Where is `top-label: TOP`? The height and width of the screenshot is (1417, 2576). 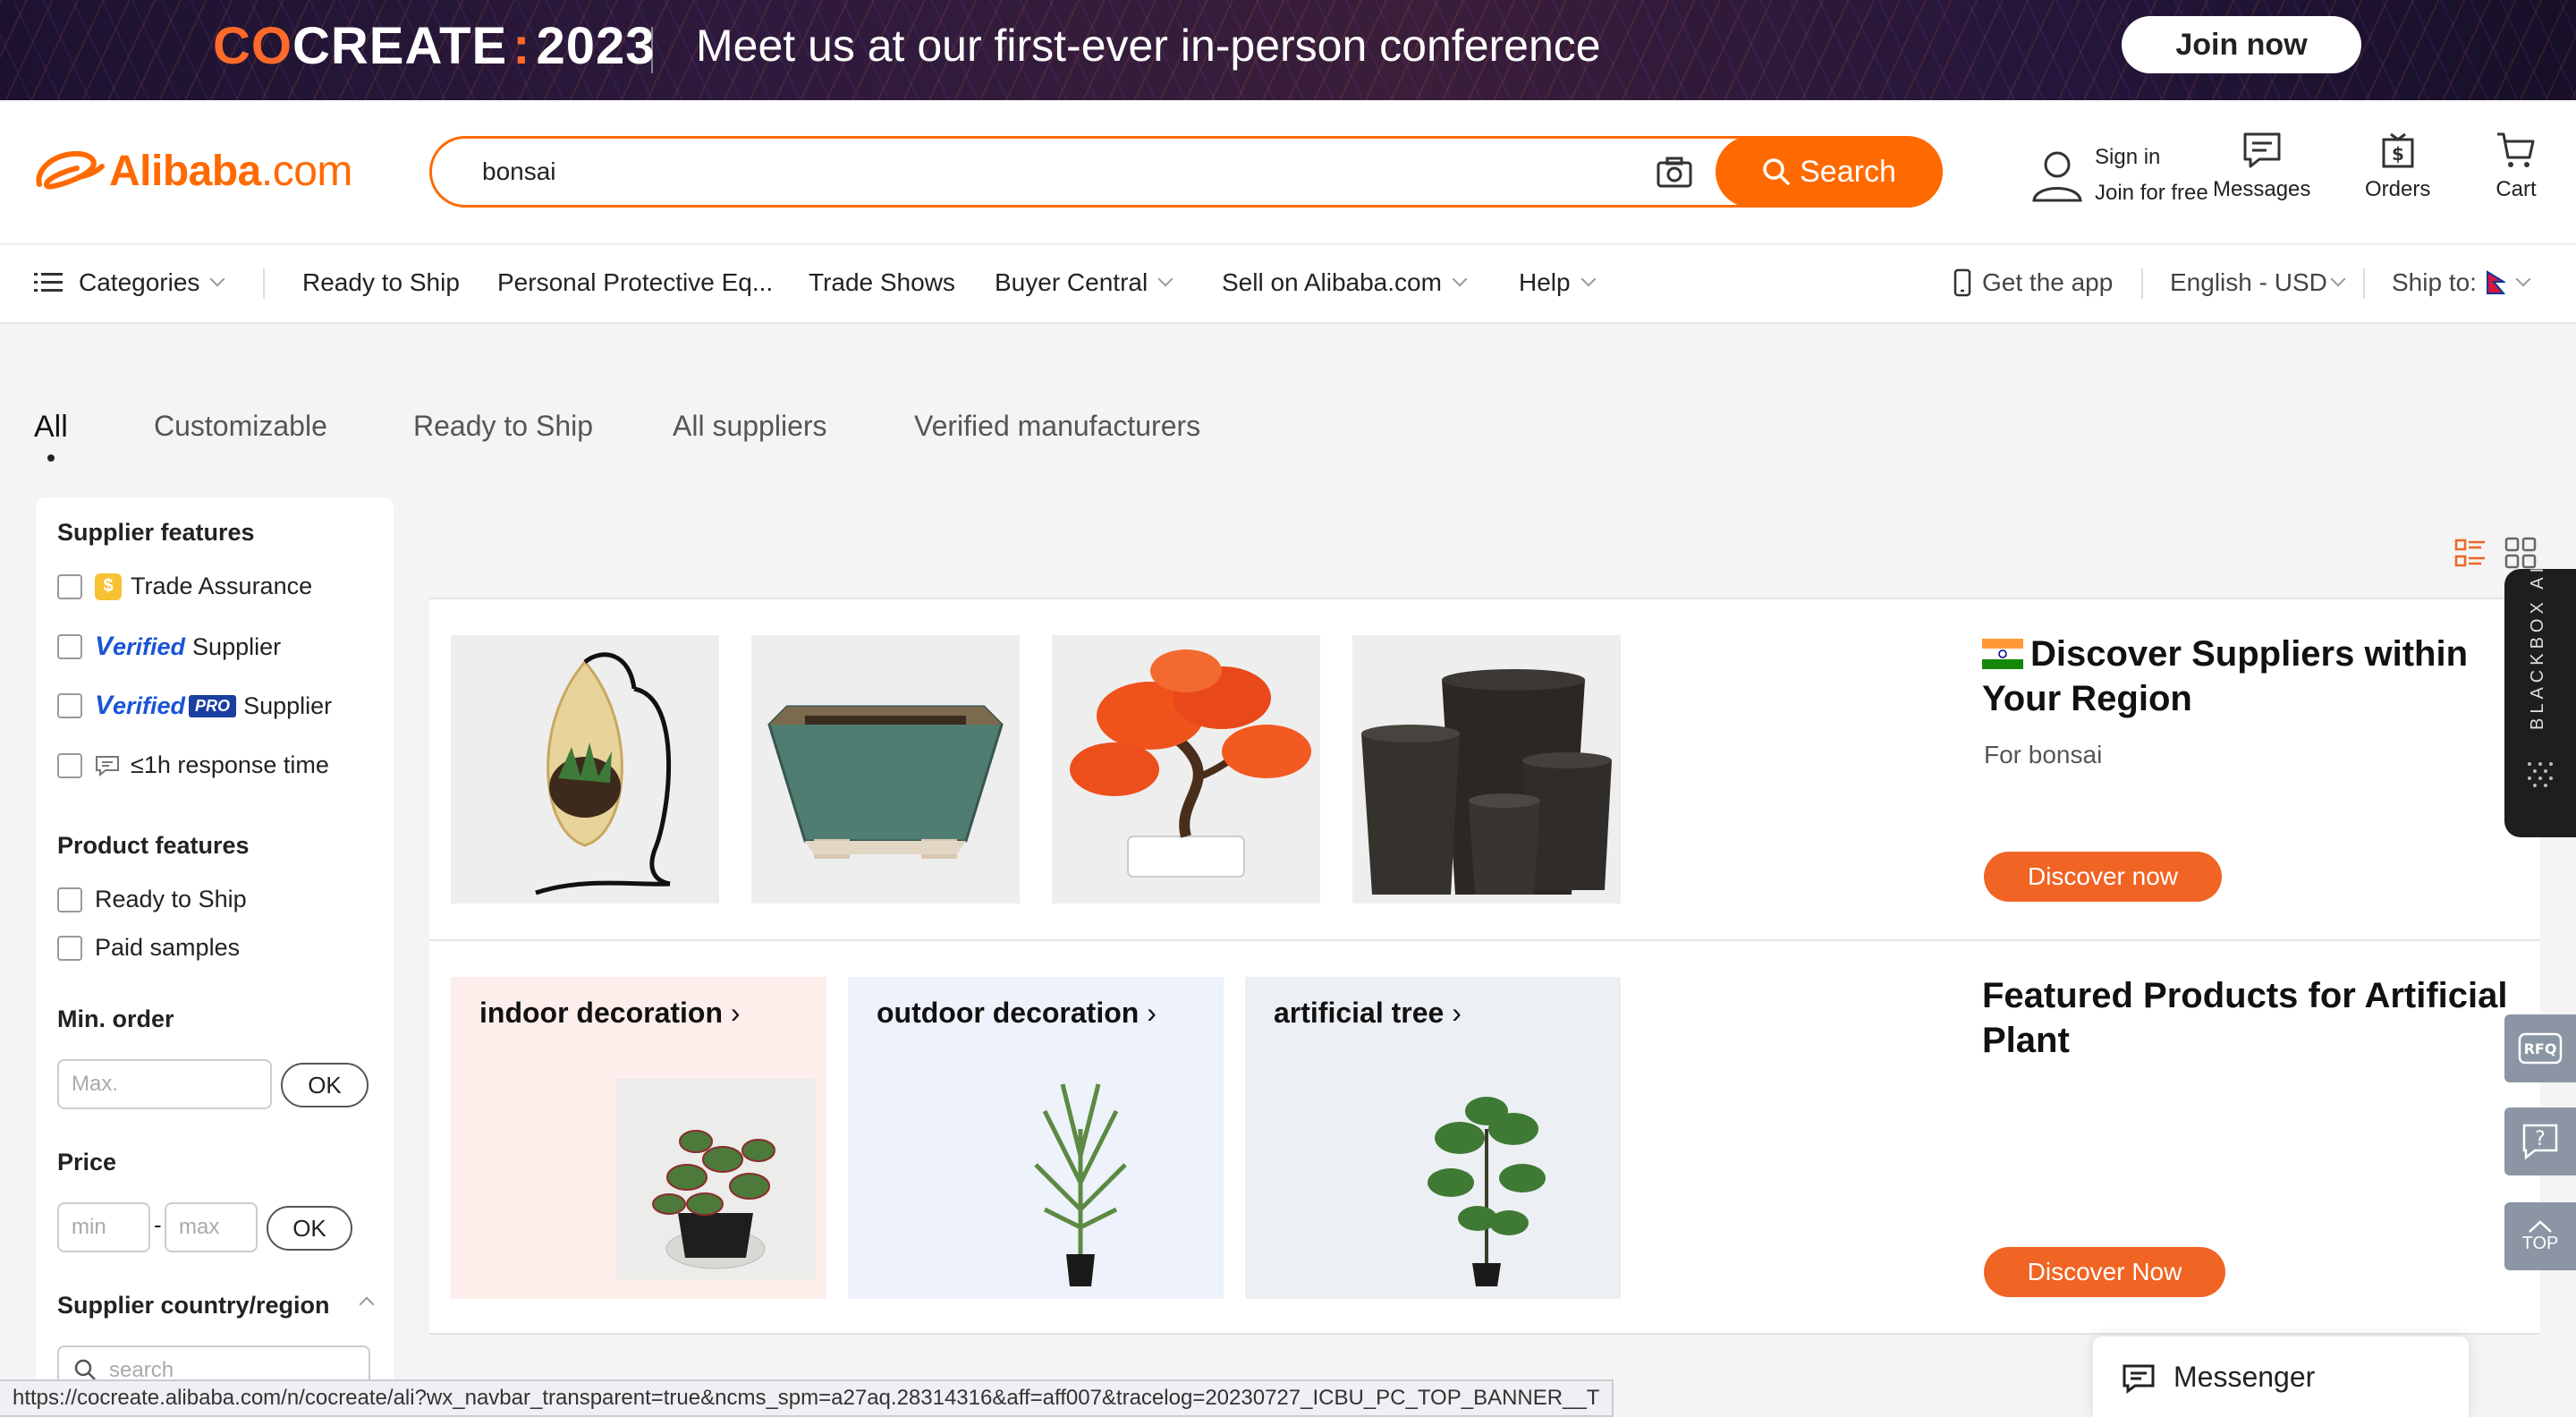
top-label: TOP is located at coordinates (2540, 1243).